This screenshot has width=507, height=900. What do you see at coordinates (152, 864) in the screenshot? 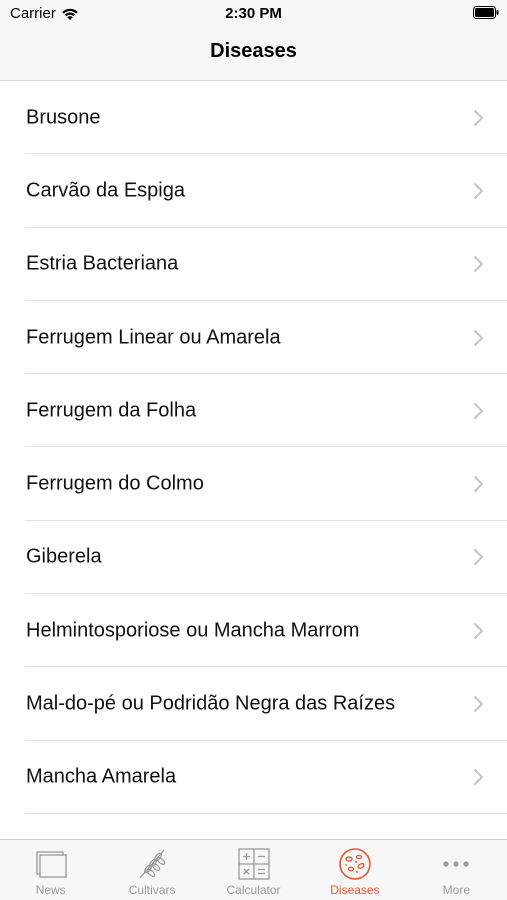
I see `wheat-icon` at bounding box center [152, 864].